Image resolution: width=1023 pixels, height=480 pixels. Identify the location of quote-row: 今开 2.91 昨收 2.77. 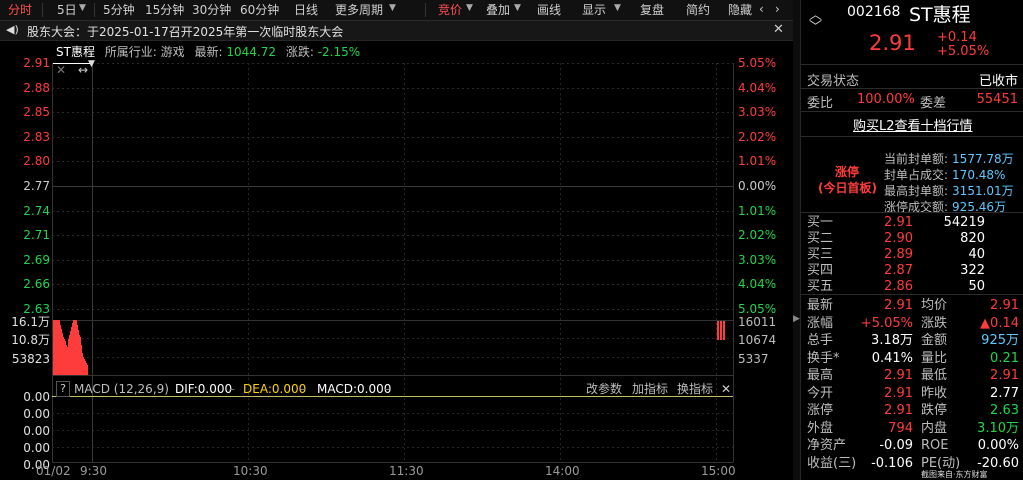
(913, 393).